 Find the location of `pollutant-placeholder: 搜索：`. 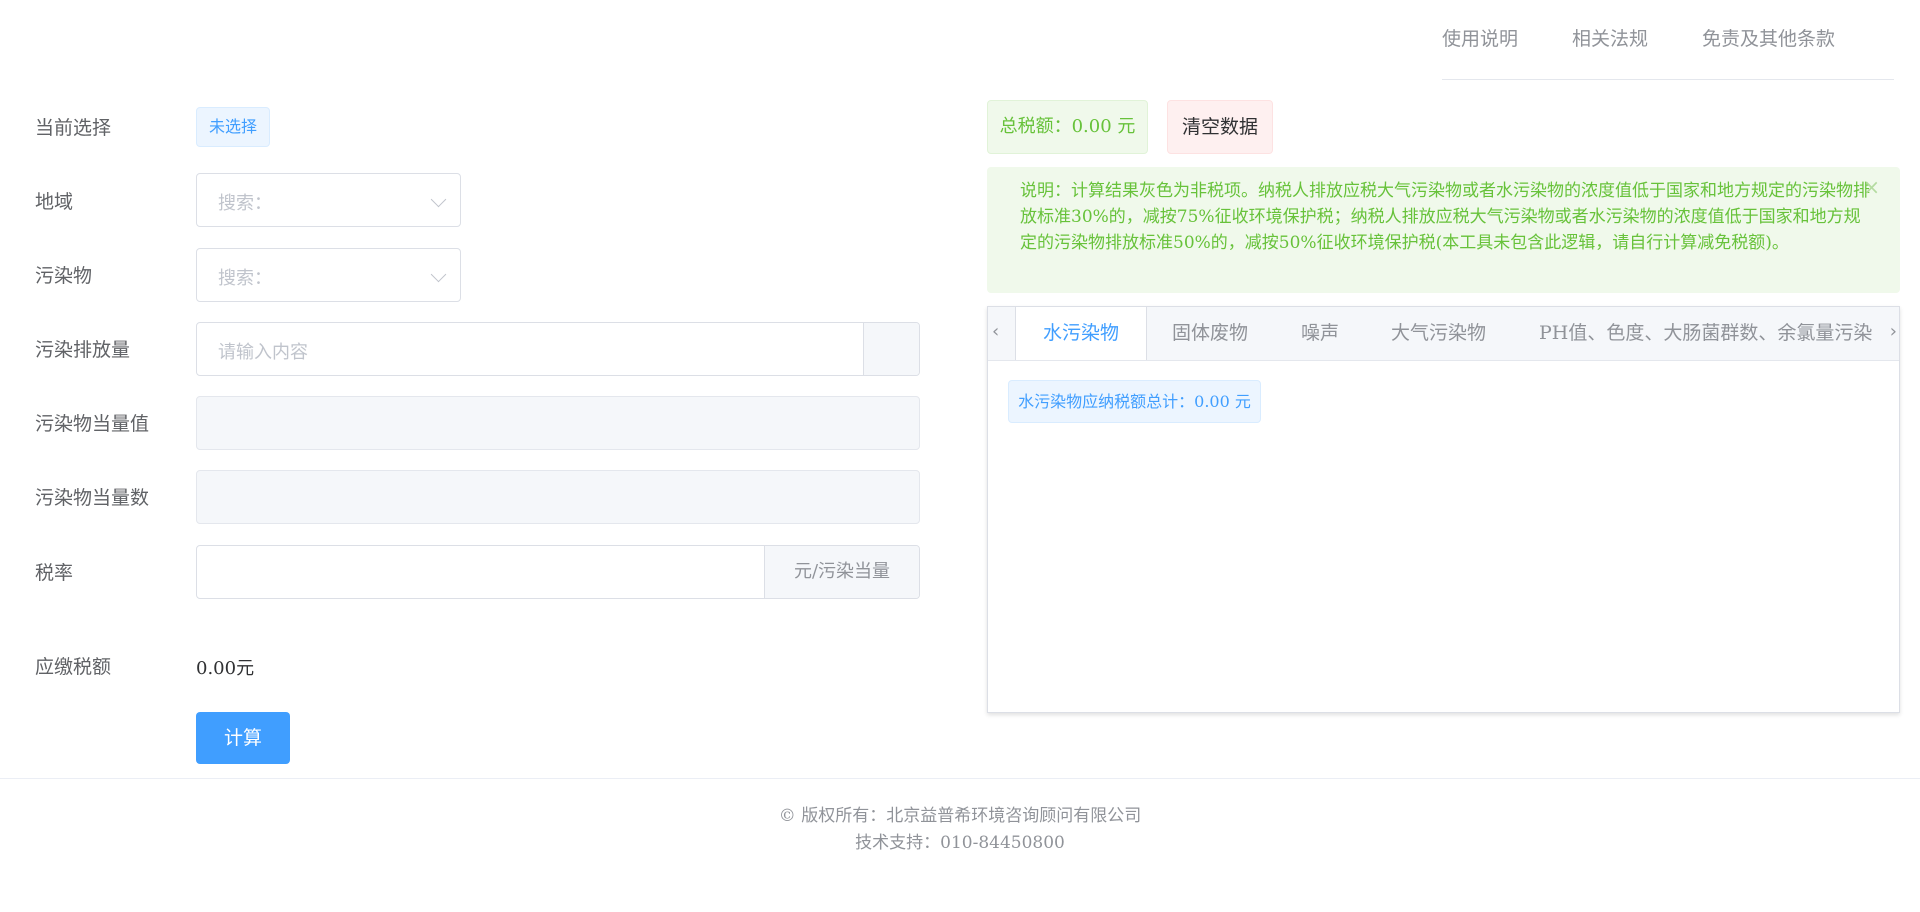

pollutant-placeholder: 搜索： is located at coordinates (245, 278).